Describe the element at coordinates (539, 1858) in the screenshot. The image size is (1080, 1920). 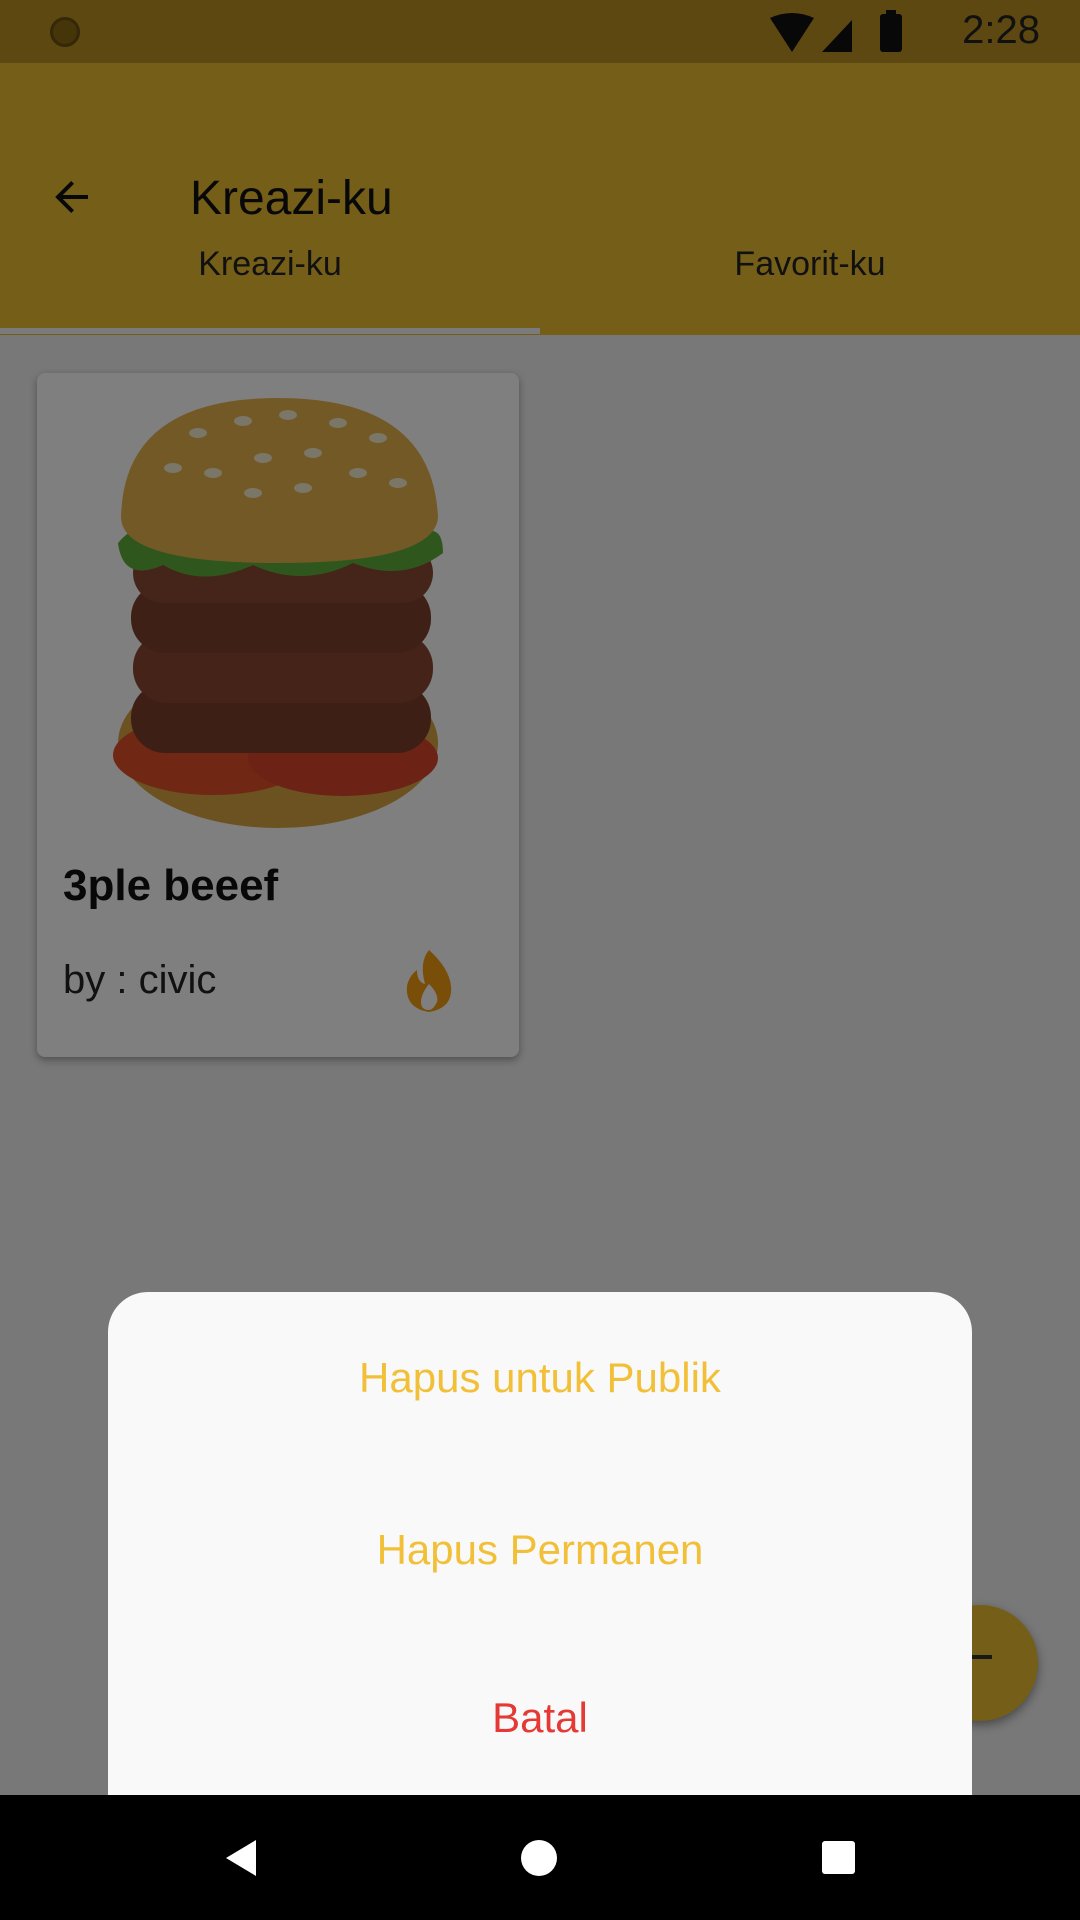
I see `nav-home-icon` at that location.